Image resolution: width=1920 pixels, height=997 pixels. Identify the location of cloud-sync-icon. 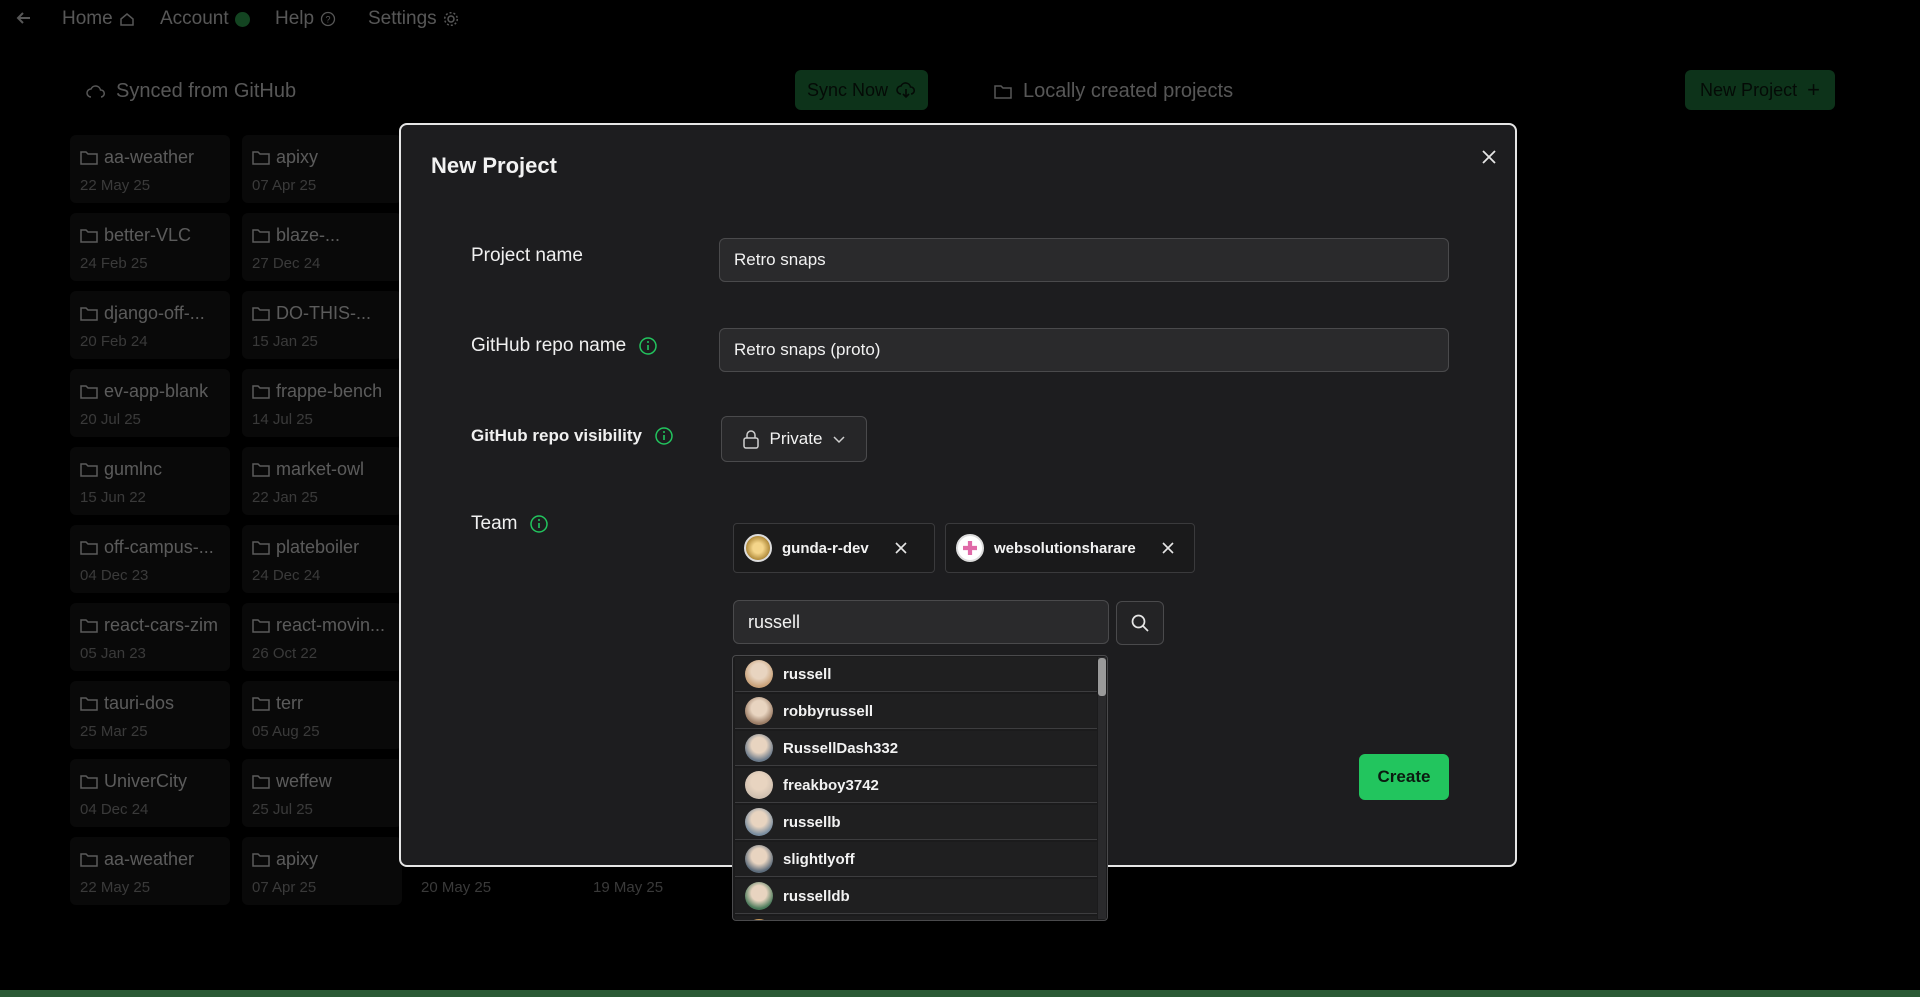
(95, 91).